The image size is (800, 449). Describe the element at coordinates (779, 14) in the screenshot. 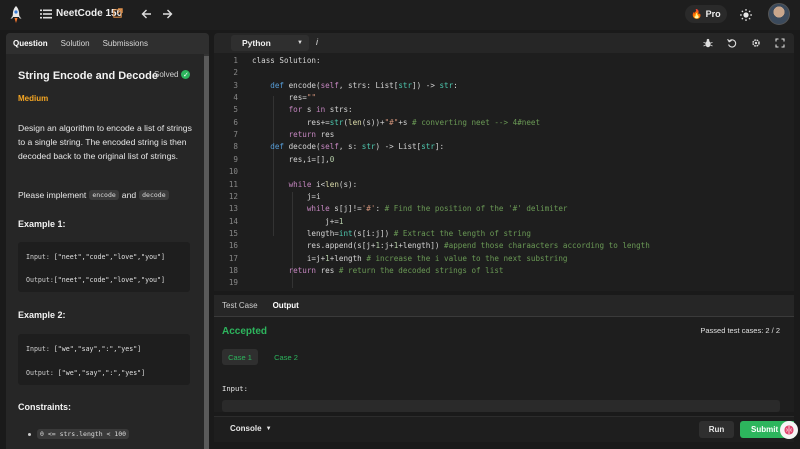

I see `user-avatar` at that location.